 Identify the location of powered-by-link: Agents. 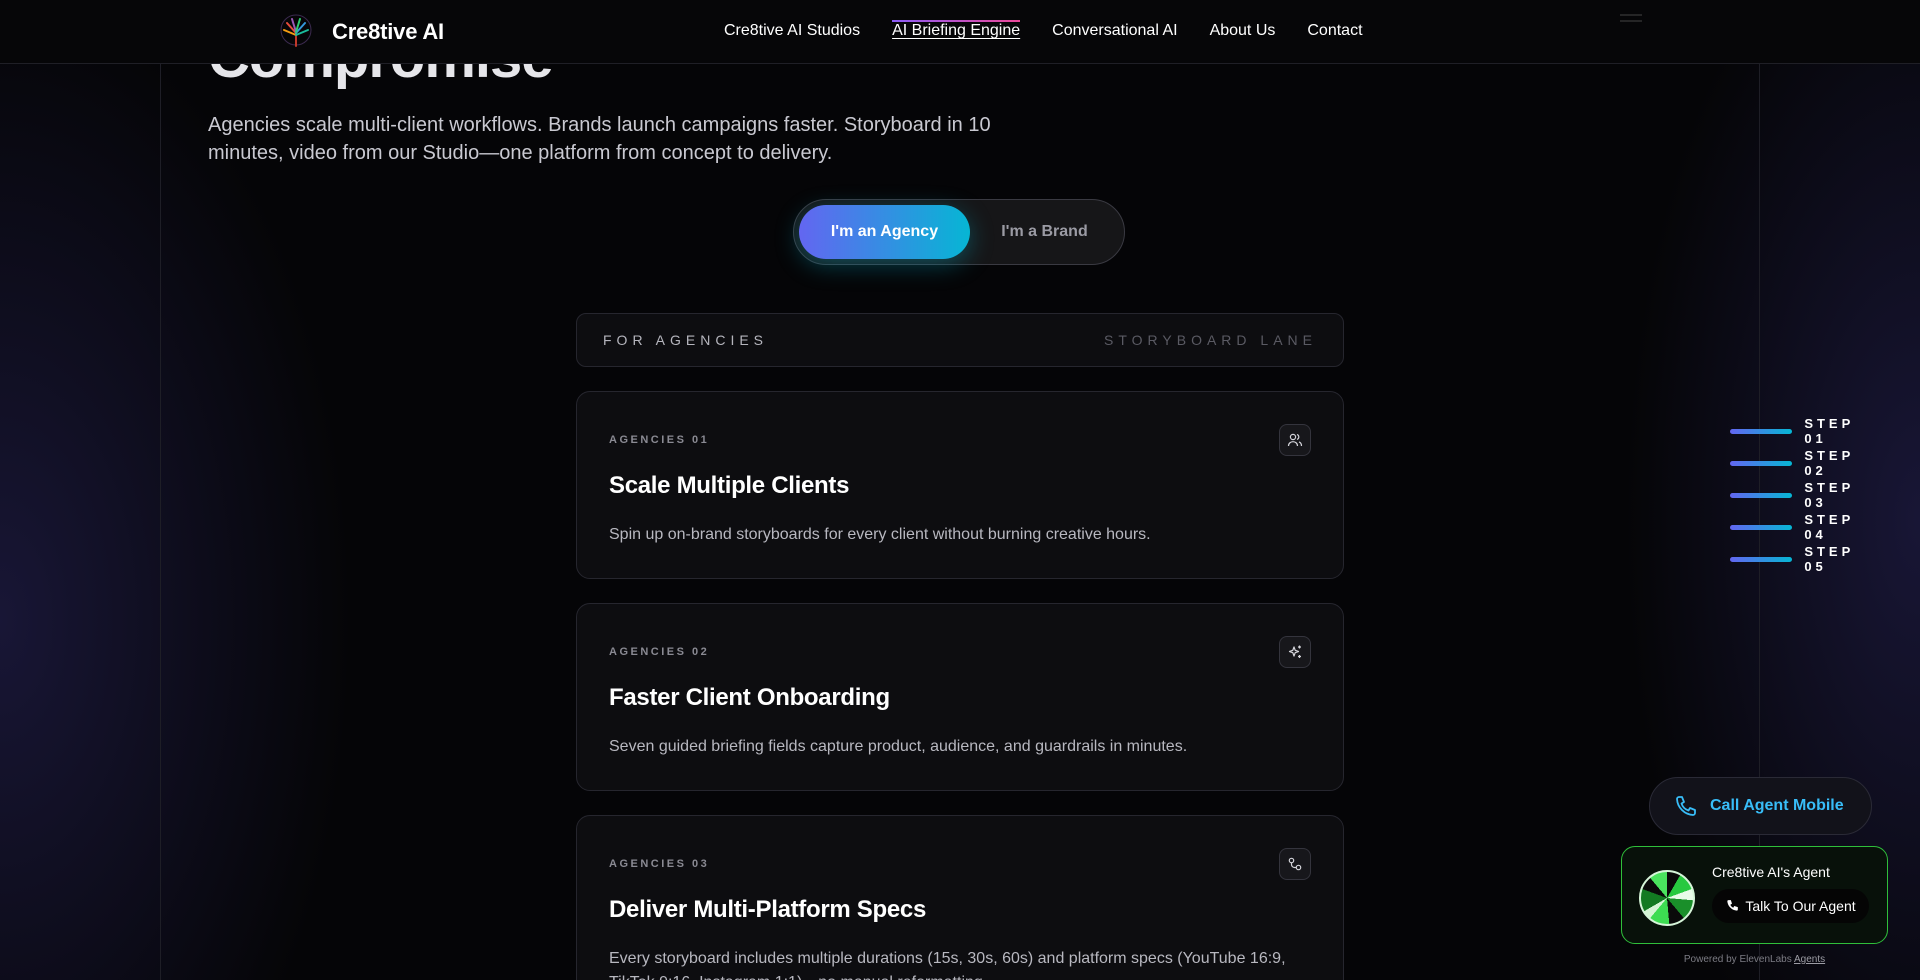
(1809, 959).